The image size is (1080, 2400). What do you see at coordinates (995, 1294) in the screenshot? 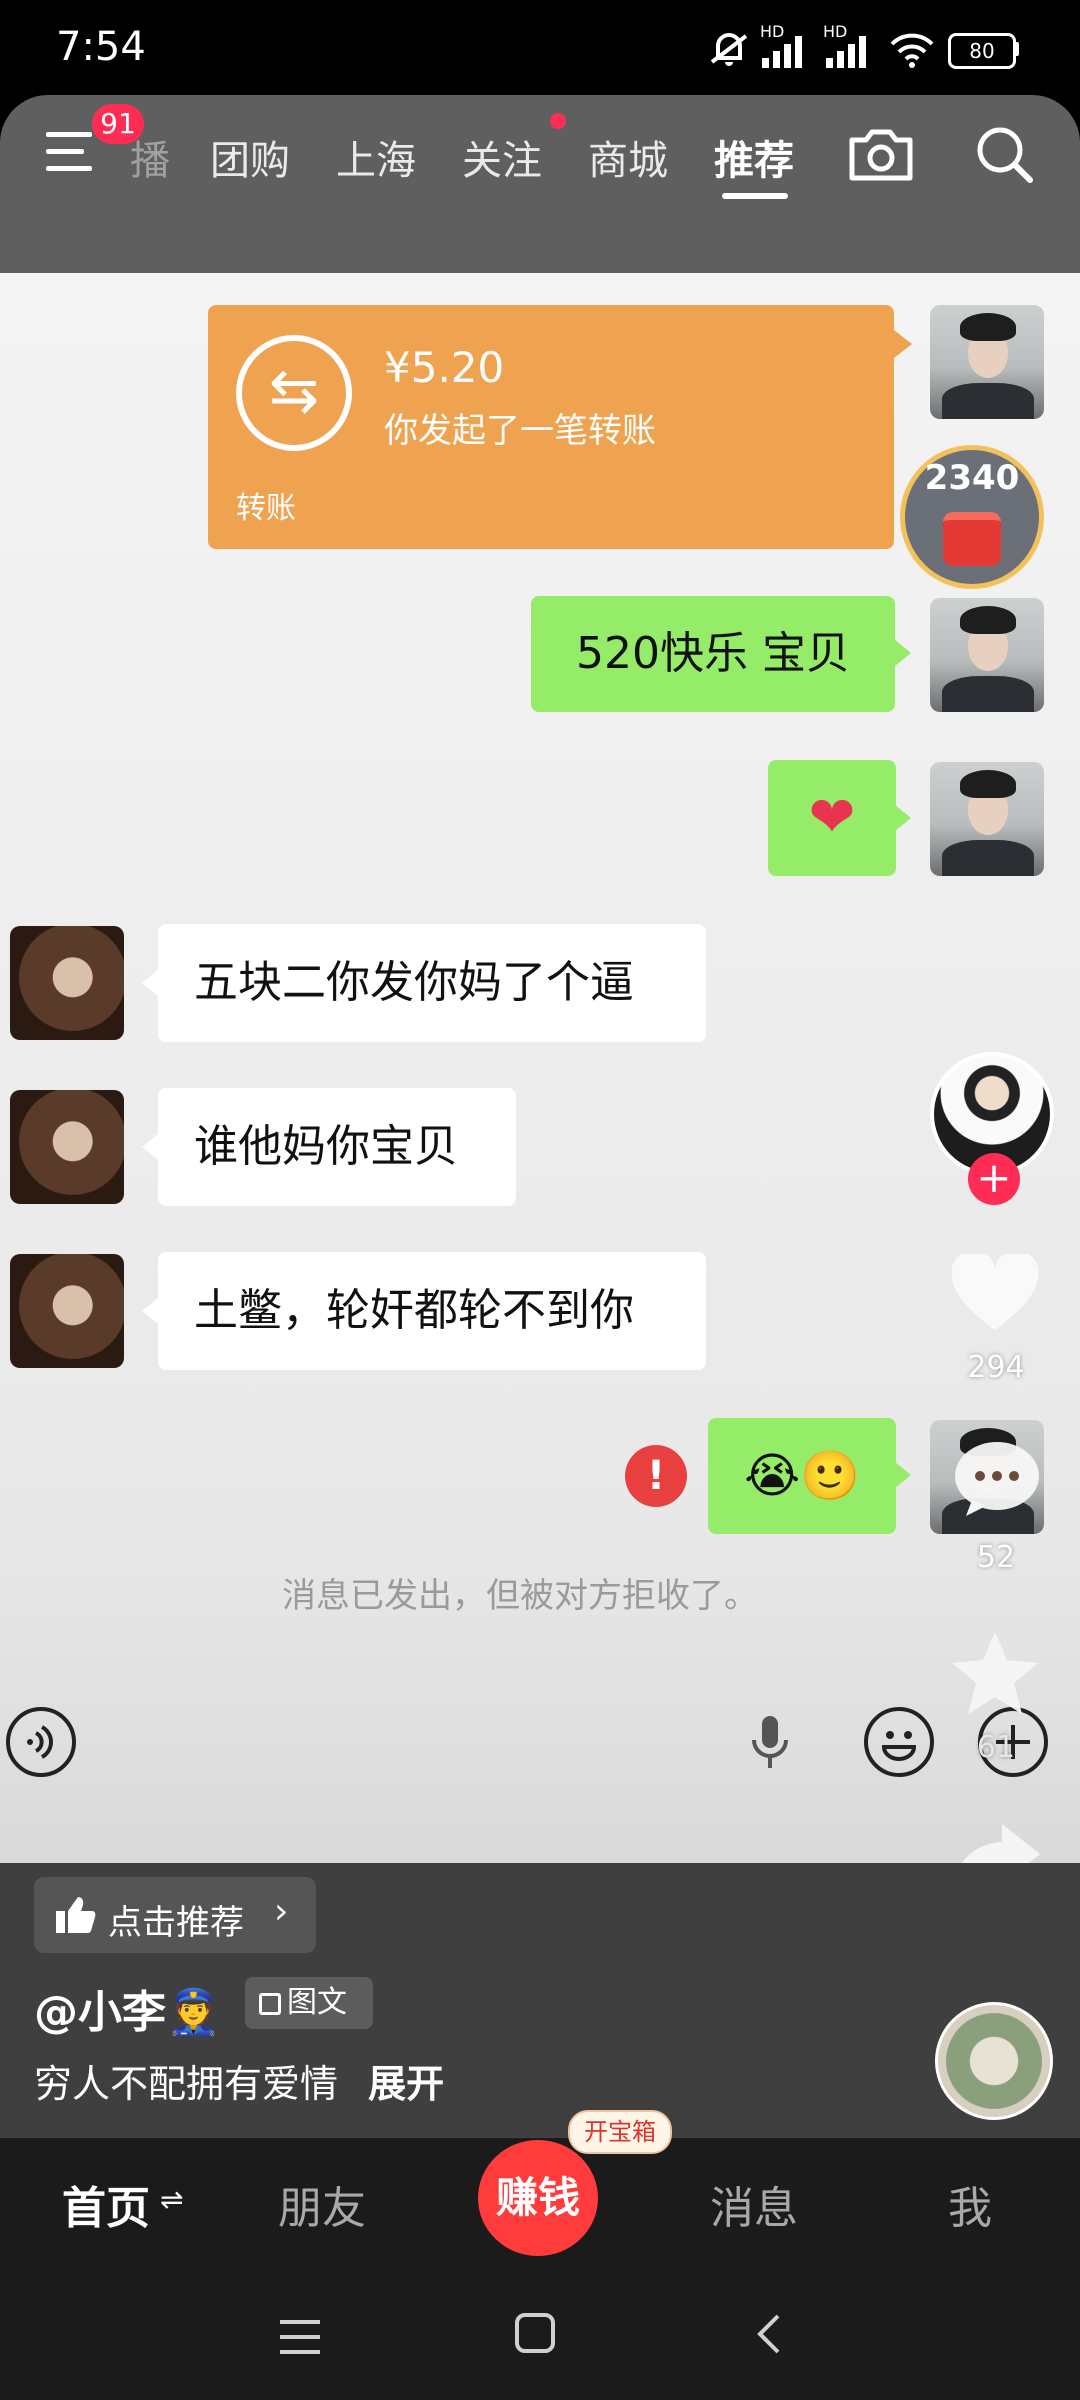
I see `like-heart-icon` at bounding box center [995, 1294].